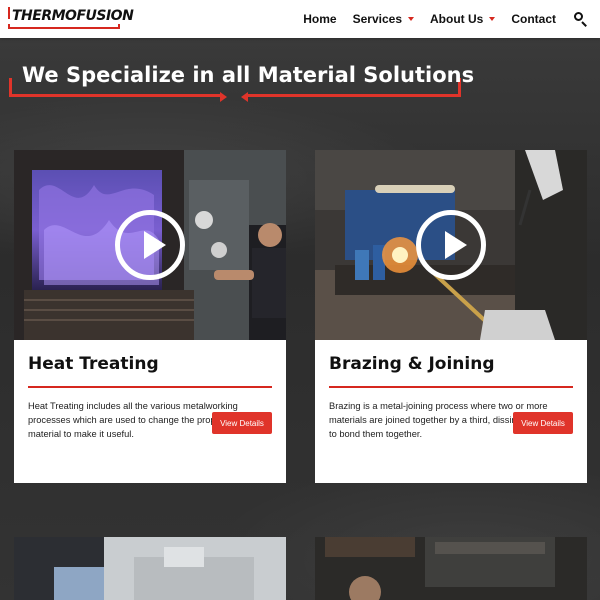 The image size is (600, 600). What do you see at coordinates (223, 97) in the screenshot?
I see `arrow-right-icon` at bounding box center [223, 97].